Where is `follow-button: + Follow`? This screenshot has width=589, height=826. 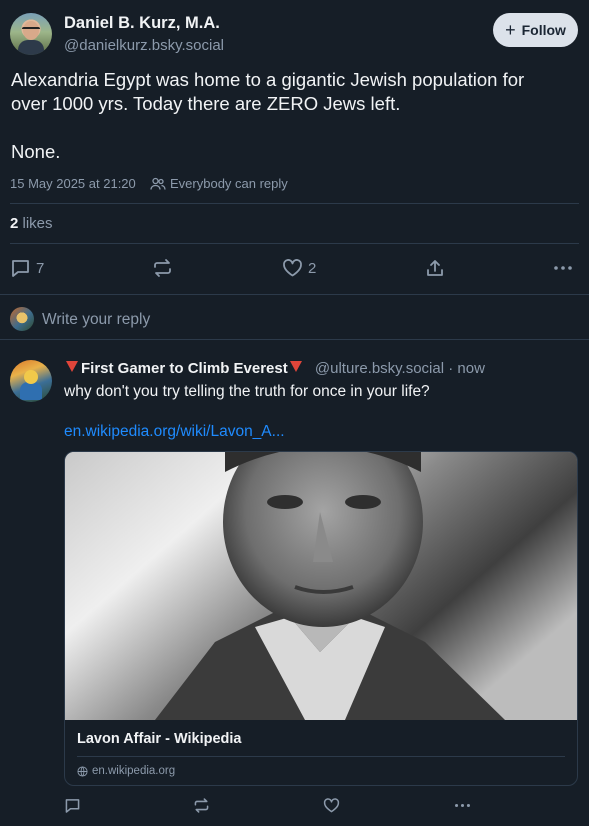 follow-button: + Follow is located at coordinates (535, 30).